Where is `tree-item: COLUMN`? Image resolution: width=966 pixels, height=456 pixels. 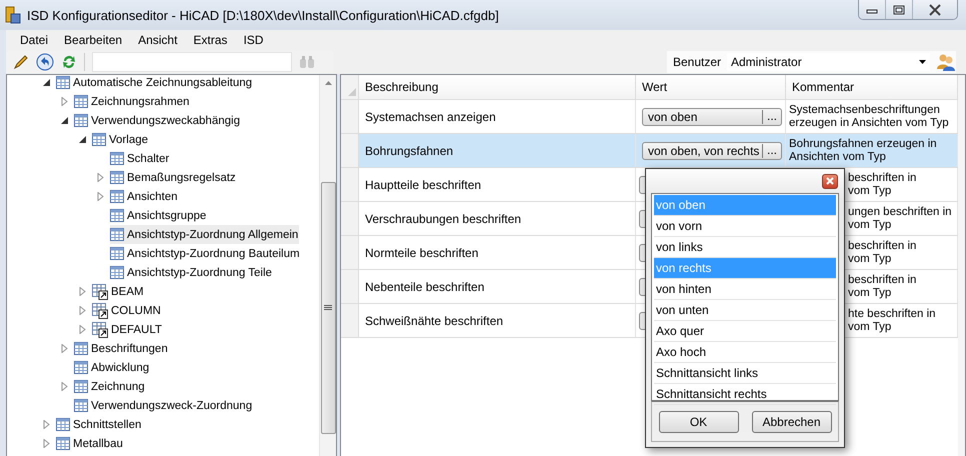
tree-item: COLUMN is located at coordinates (127, 310).